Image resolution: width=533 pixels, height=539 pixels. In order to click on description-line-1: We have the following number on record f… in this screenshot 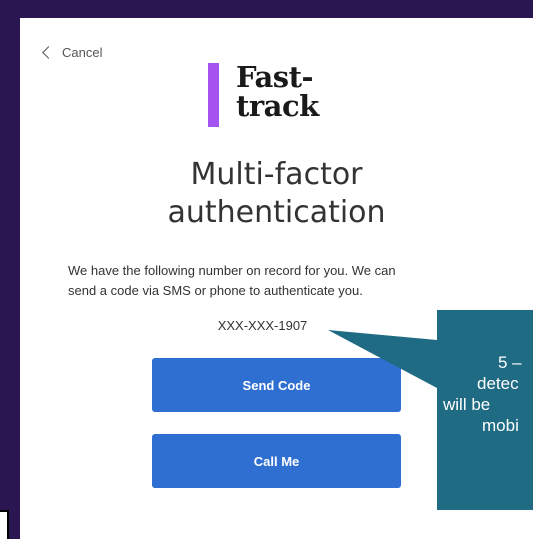, I will do `click(232, 270)`.